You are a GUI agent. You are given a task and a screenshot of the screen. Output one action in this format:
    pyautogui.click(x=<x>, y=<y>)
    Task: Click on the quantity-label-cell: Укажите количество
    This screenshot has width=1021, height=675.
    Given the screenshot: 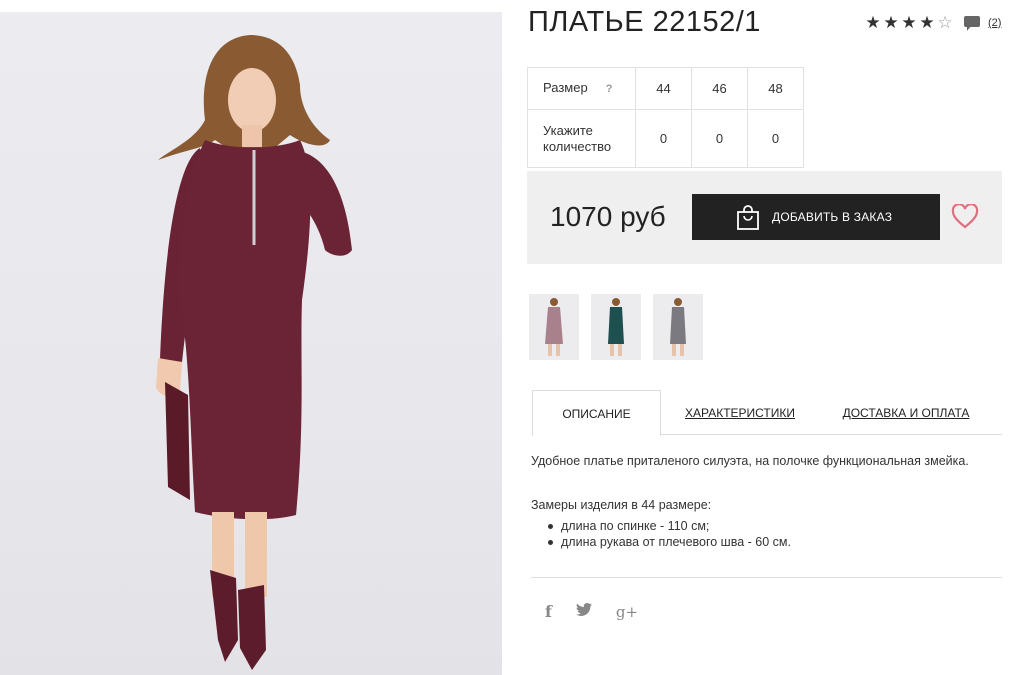 What is the action you would take?
    pyautogui.click(x=581, y=138)
    